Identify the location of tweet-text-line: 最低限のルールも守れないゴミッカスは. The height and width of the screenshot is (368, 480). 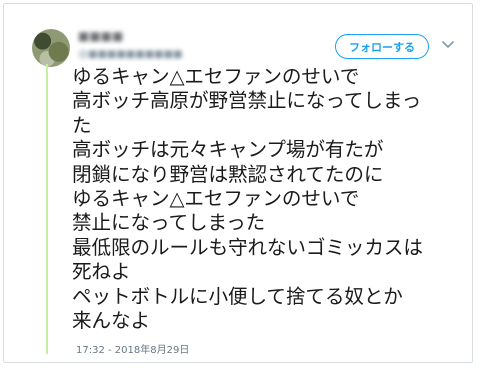
(247, 247).